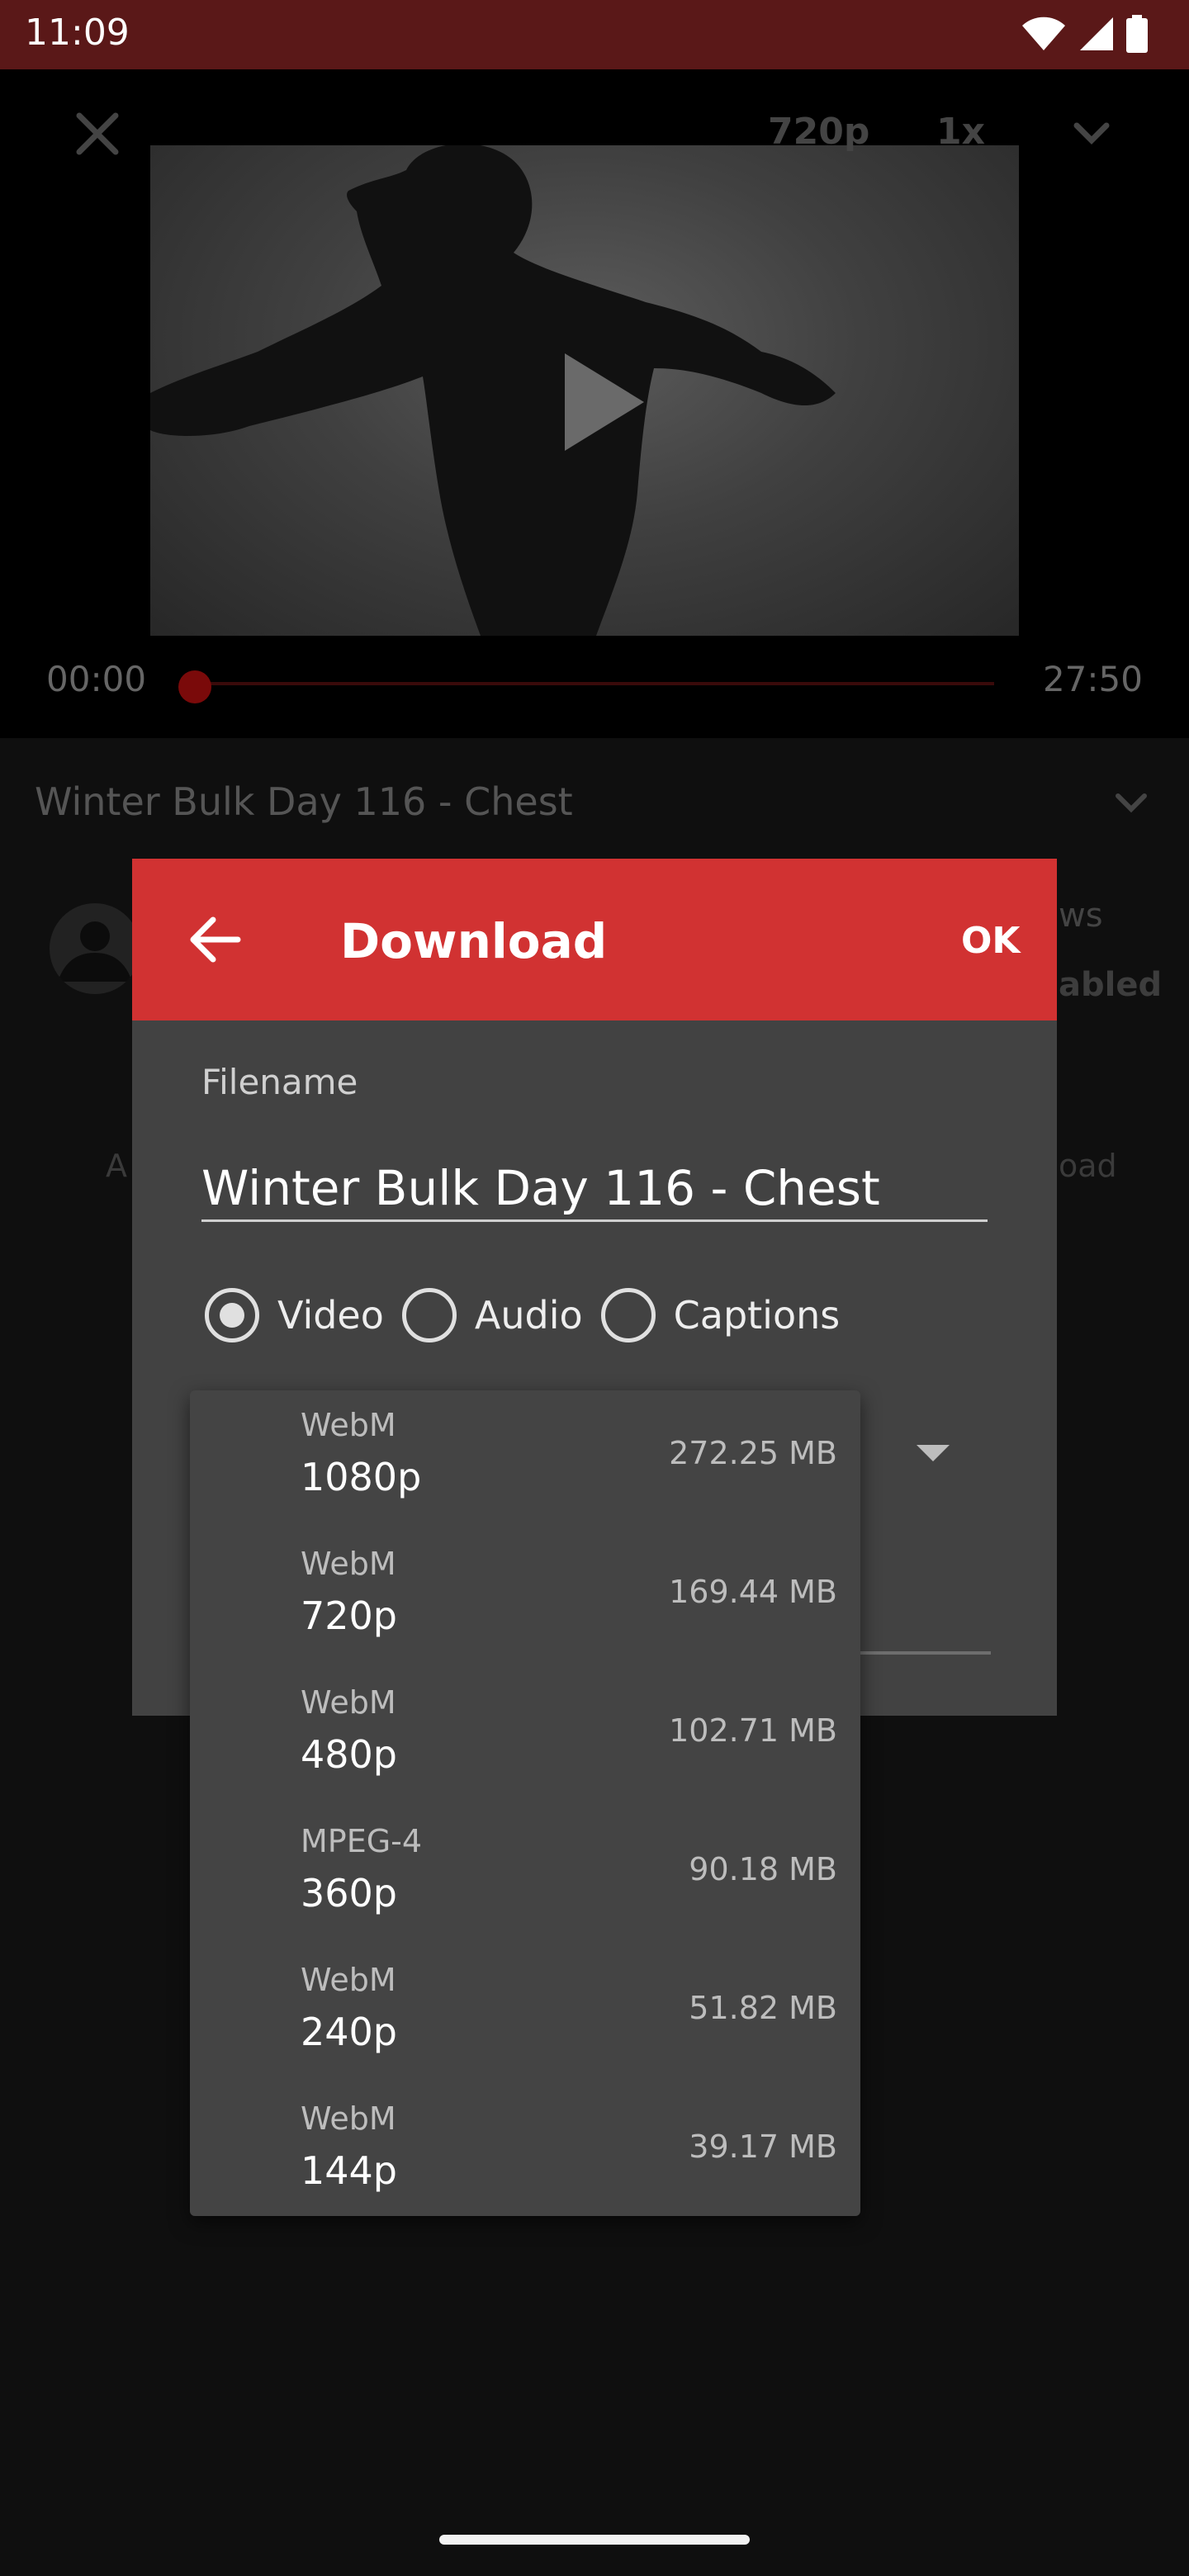  I want to click on ok-button: OK, so click(991, 941).